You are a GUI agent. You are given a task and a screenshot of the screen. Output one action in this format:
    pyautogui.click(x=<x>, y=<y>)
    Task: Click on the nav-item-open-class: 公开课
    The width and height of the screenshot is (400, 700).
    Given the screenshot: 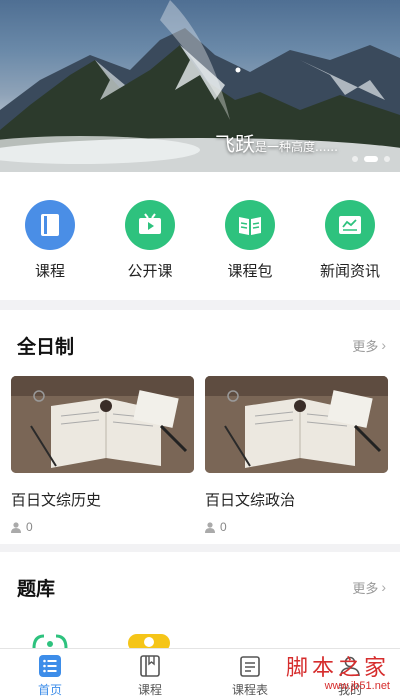 What is the action you would take?
    pyautogui.click(x=150, y=236)
    